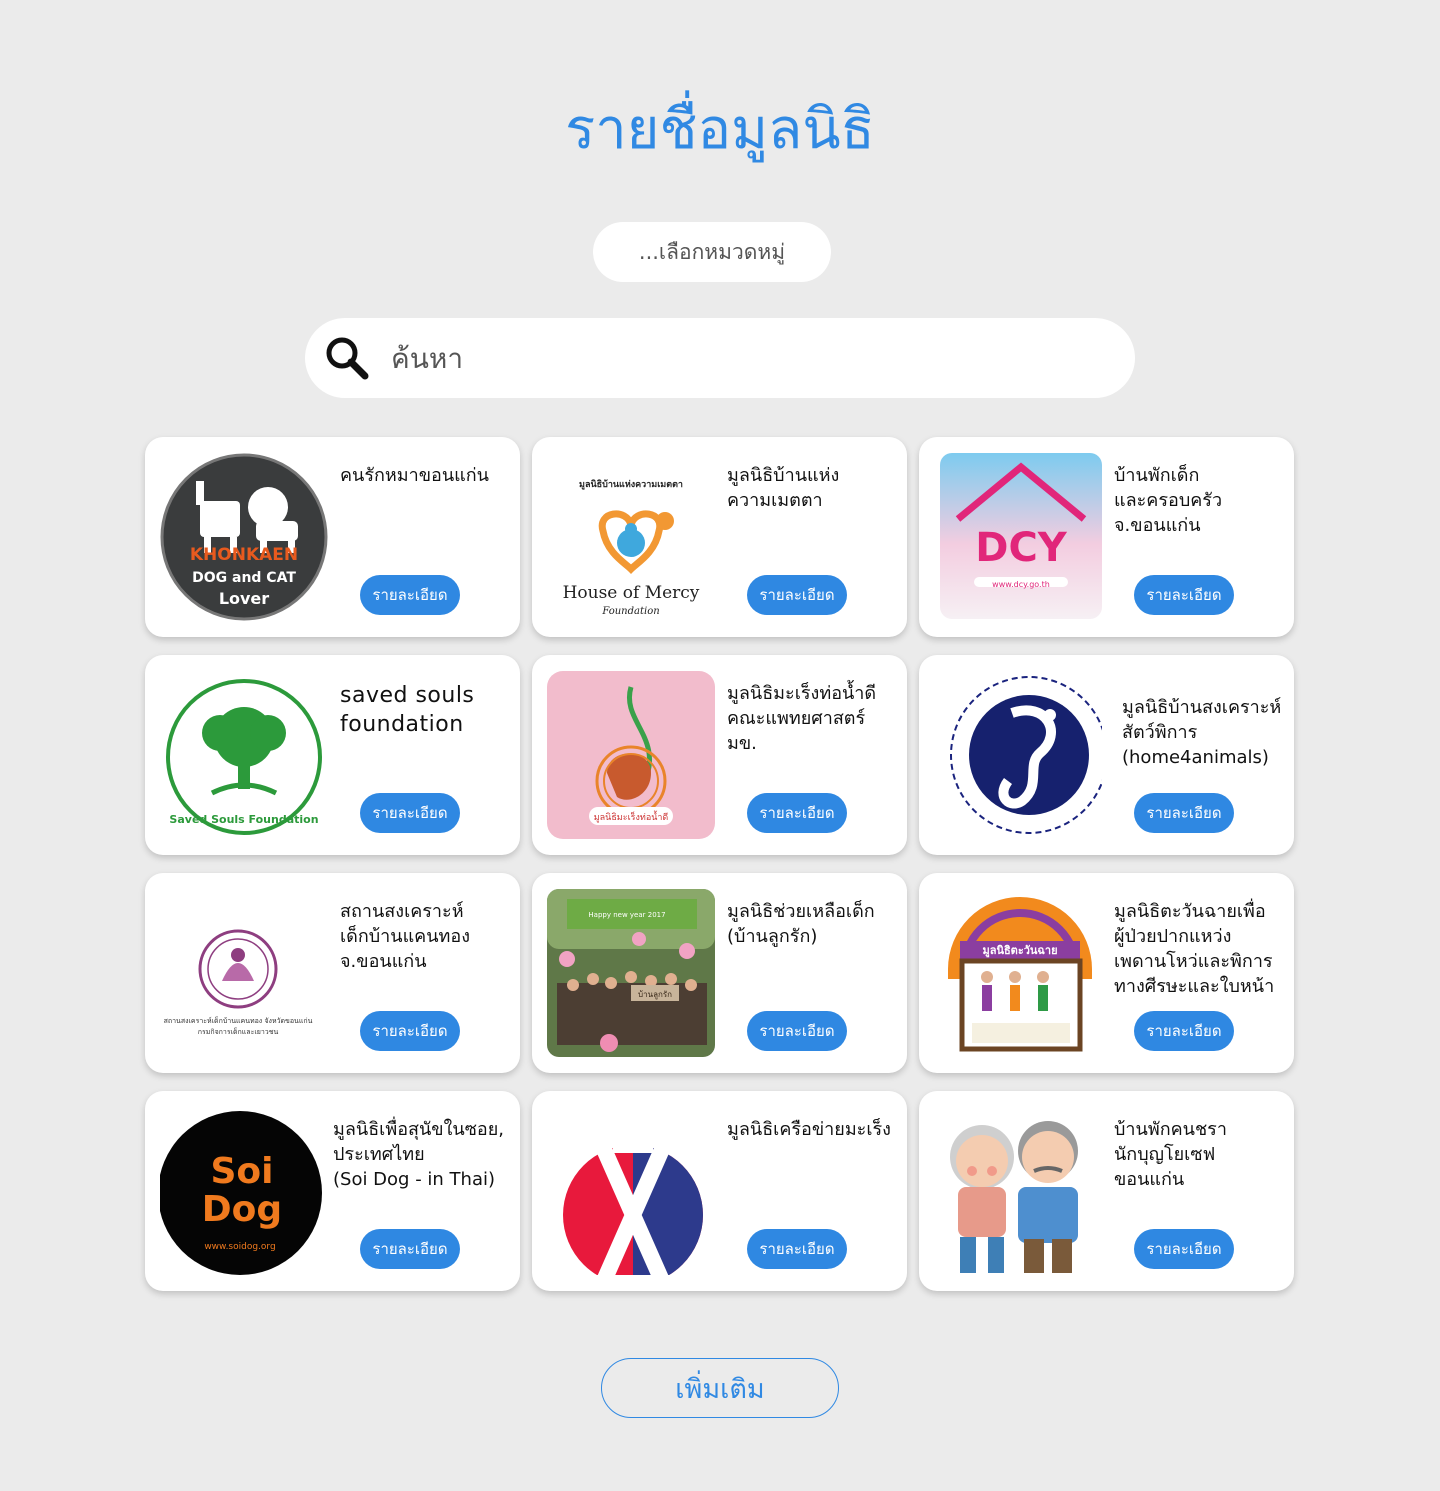 The image size is (1440, 1491). I want to click on foundation-logo: Soi Dog www.soidog.org, so click(244, 1191).